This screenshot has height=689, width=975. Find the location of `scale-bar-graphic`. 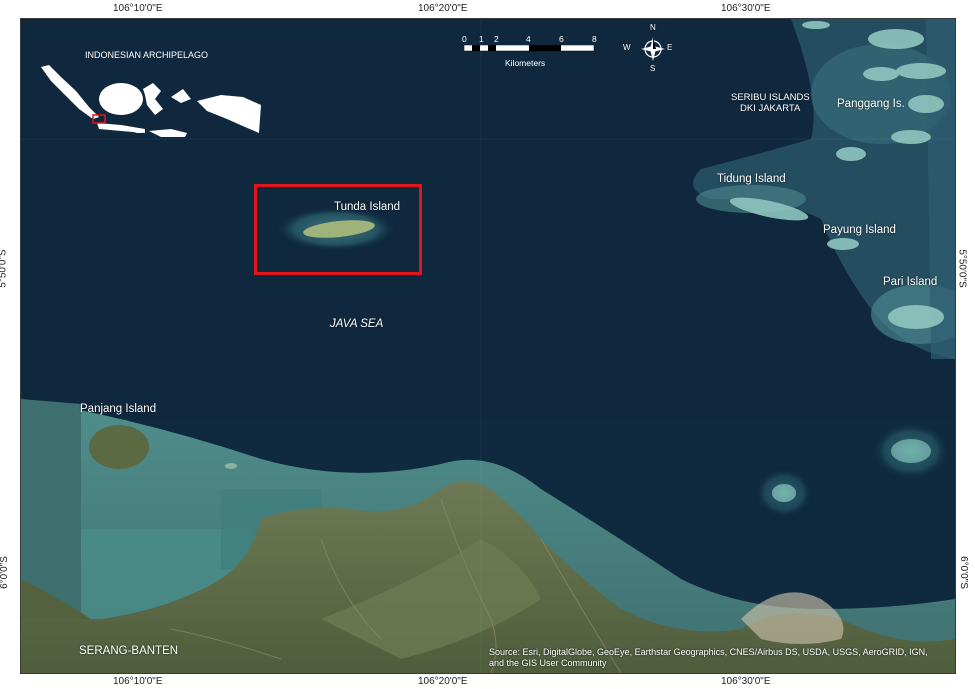

scale-bar-graphic is located at coordinates (529, 48).